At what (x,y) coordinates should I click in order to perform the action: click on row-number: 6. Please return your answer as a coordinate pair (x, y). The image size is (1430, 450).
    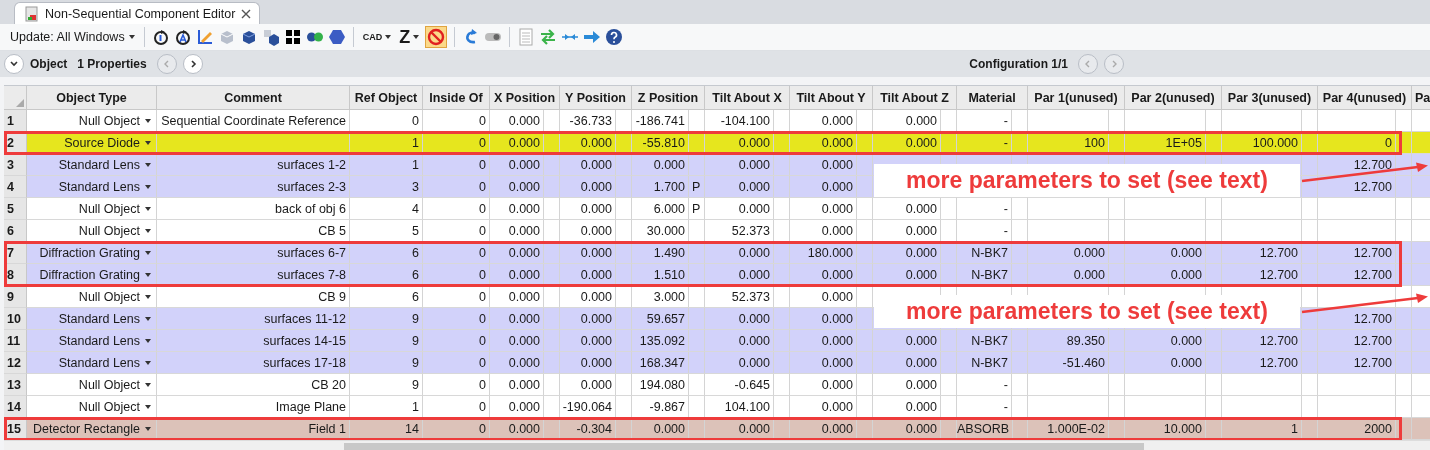
    Looking at the image, I should click on (15, 231).